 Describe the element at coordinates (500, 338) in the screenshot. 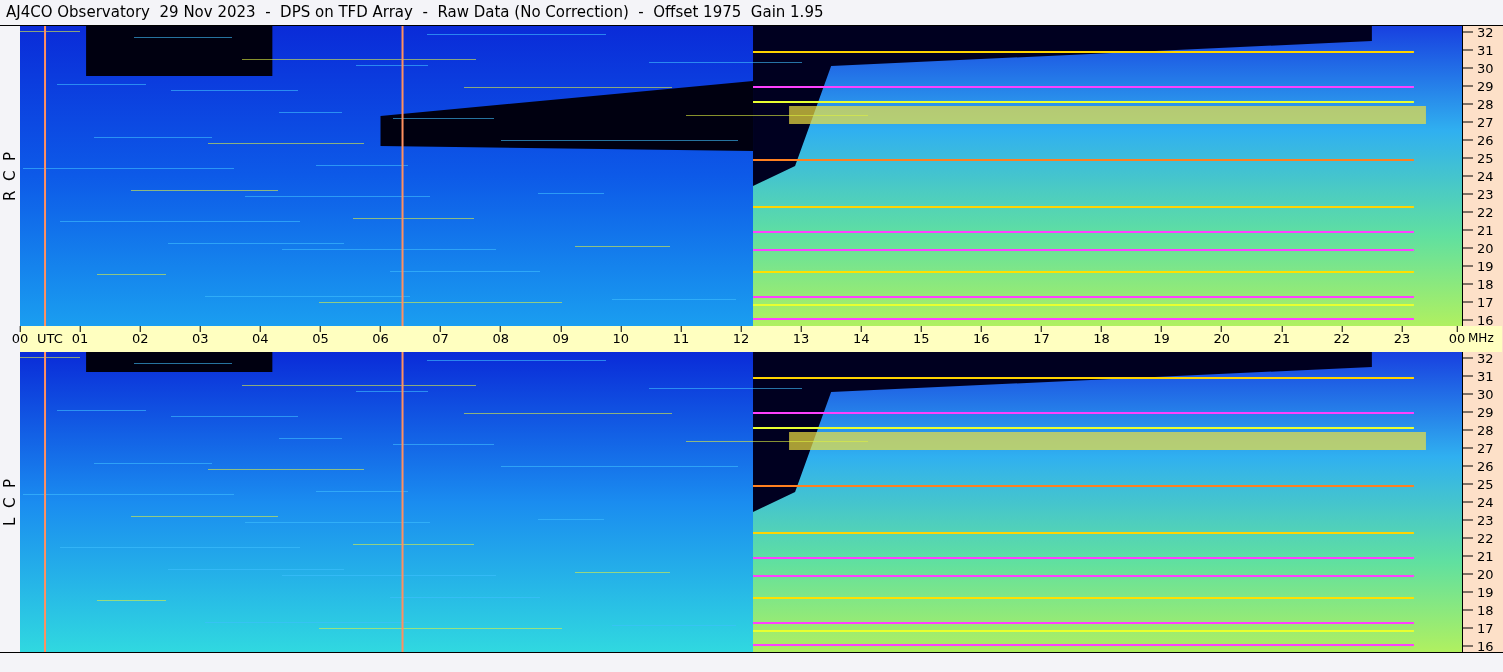

I see `time-label: 08` at that location.